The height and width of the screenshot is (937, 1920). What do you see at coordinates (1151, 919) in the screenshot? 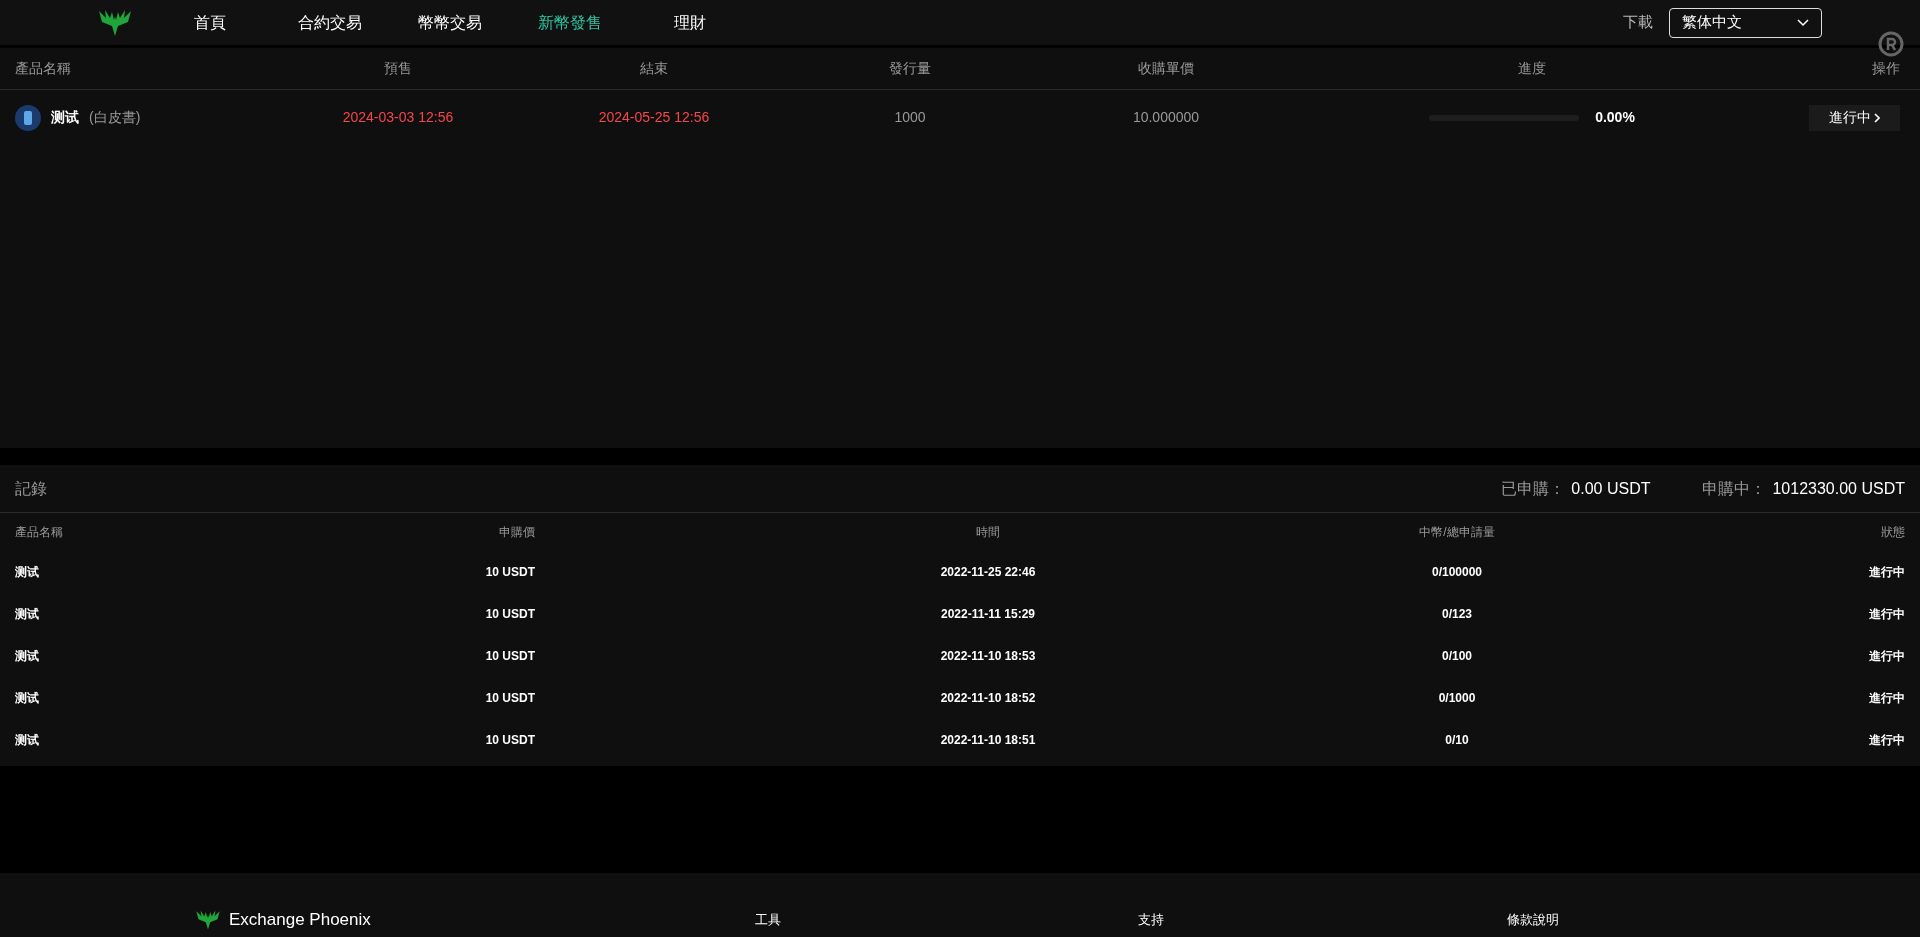
I see `footer-link: 支持` at bounding box center [1151, 919].